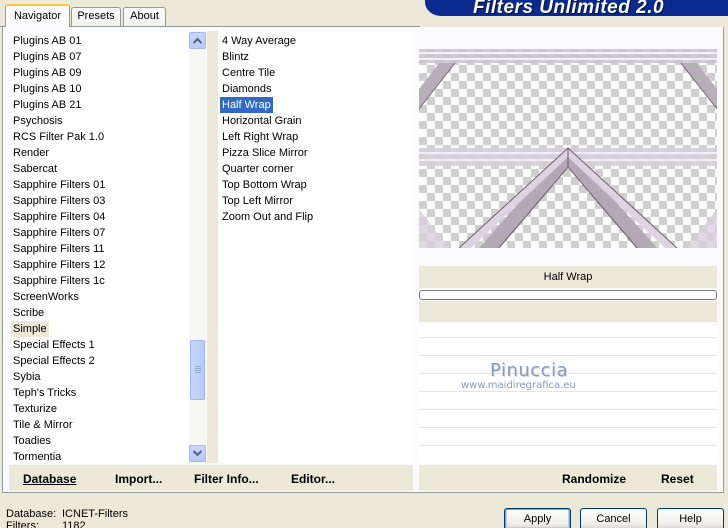 The image size is (728, 528). Describe the element at coordinates (265, 153) in the screenshot. I see `filter-item: Pizza Slice Mirror` at that location.